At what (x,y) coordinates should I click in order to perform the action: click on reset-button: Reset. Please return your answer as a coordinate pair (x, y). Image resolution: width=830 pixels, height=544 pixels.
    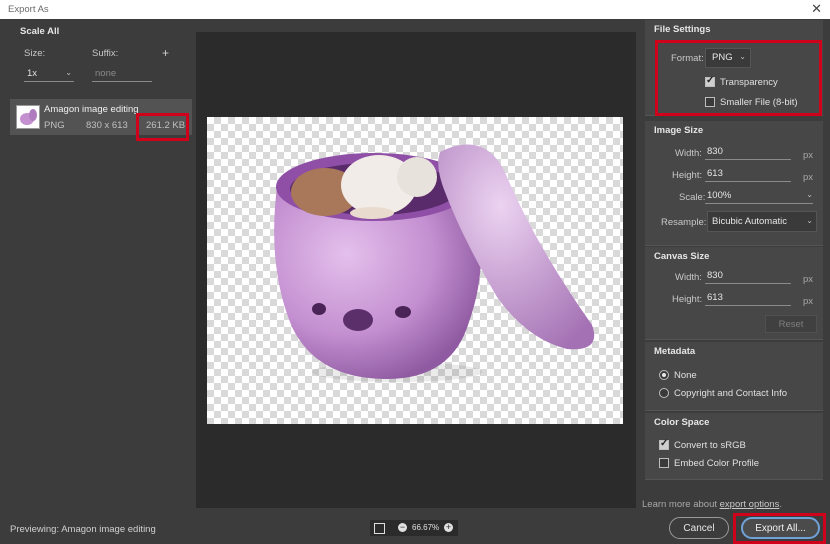
    Looking at the image, I should click on (791, 324).